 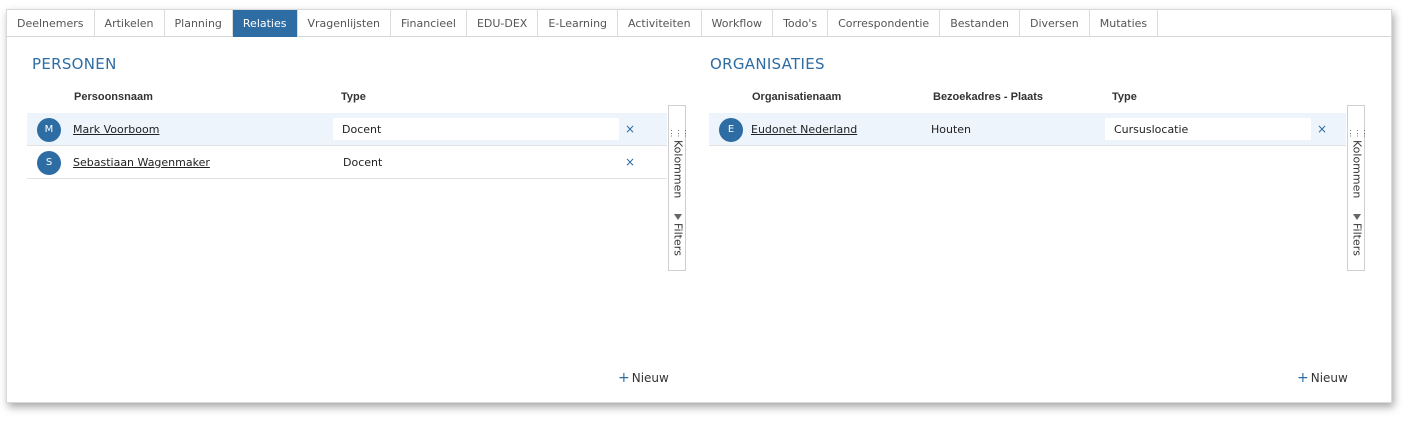 I want to click on personen-tool-panel: ⋮⋮⋮ Kolommen Filters, so click(x=678, y=188).